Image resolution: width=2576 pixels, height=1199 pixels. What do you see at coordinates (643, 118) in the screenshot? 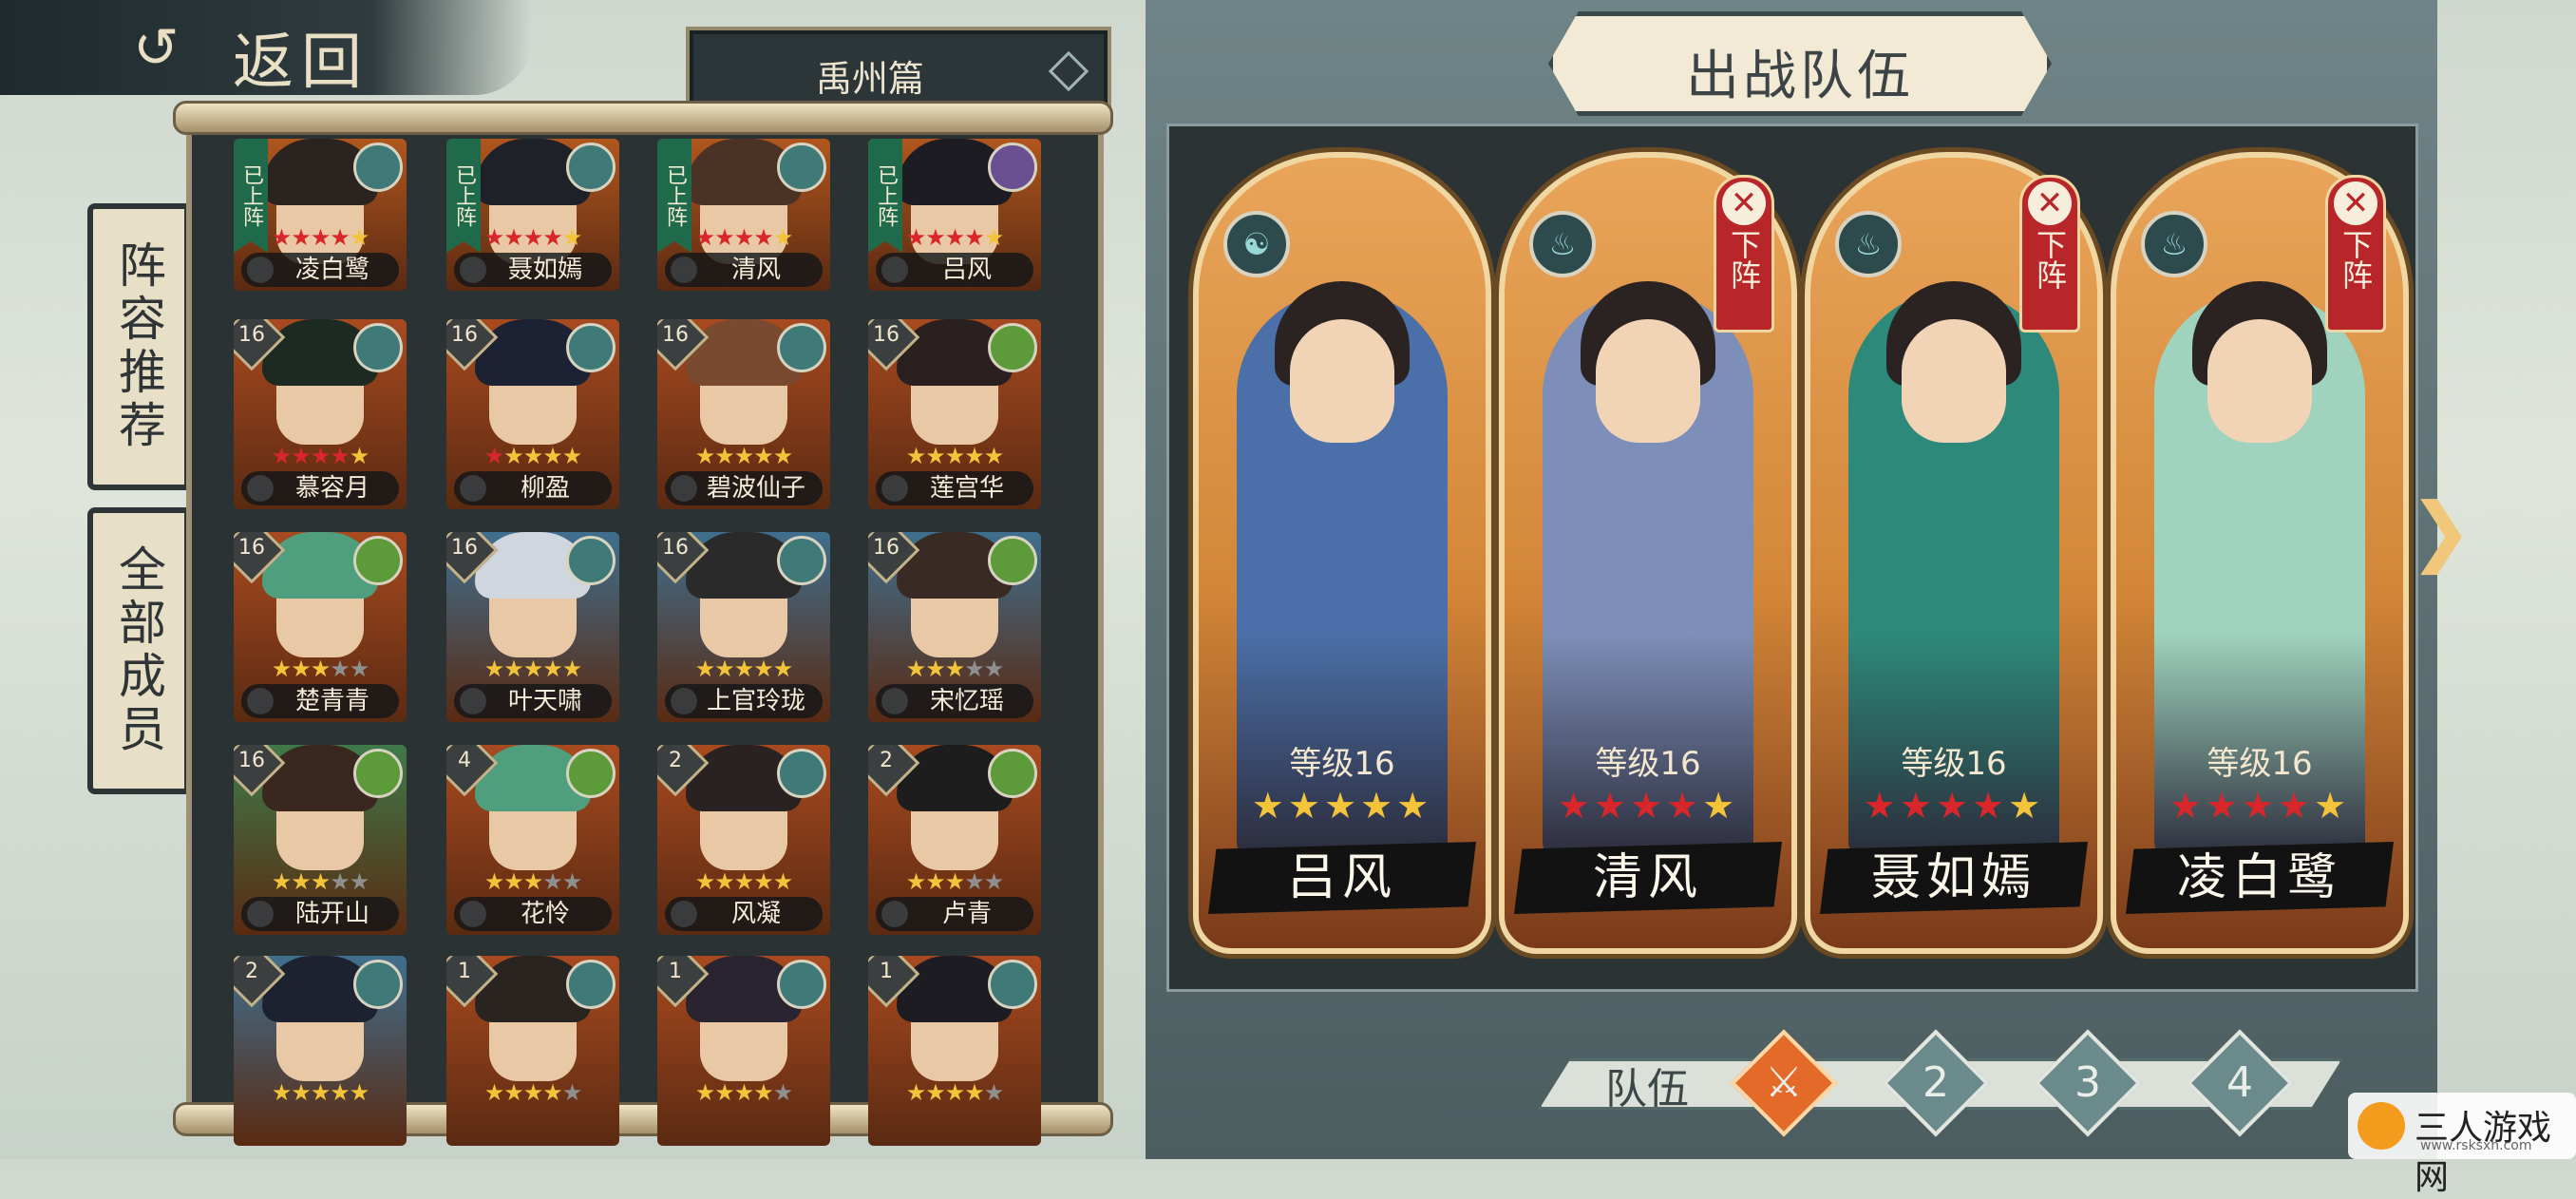
I see `scroll-rod-top` at bounding box center [643, 118].